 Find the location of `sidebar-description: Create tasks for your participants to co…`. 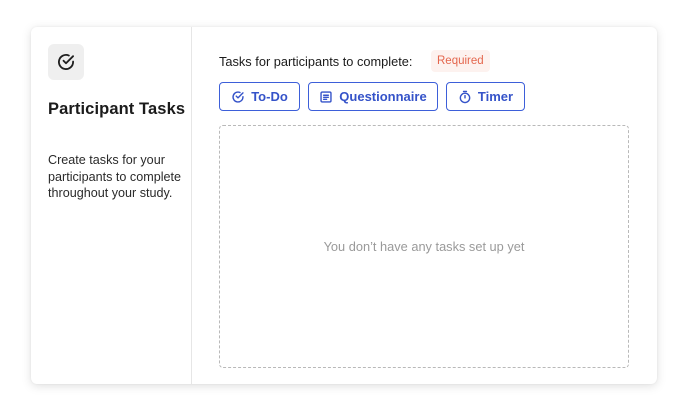

sidebar-description: Create tasks for your participants to co… is located at coordinates (115, 176).